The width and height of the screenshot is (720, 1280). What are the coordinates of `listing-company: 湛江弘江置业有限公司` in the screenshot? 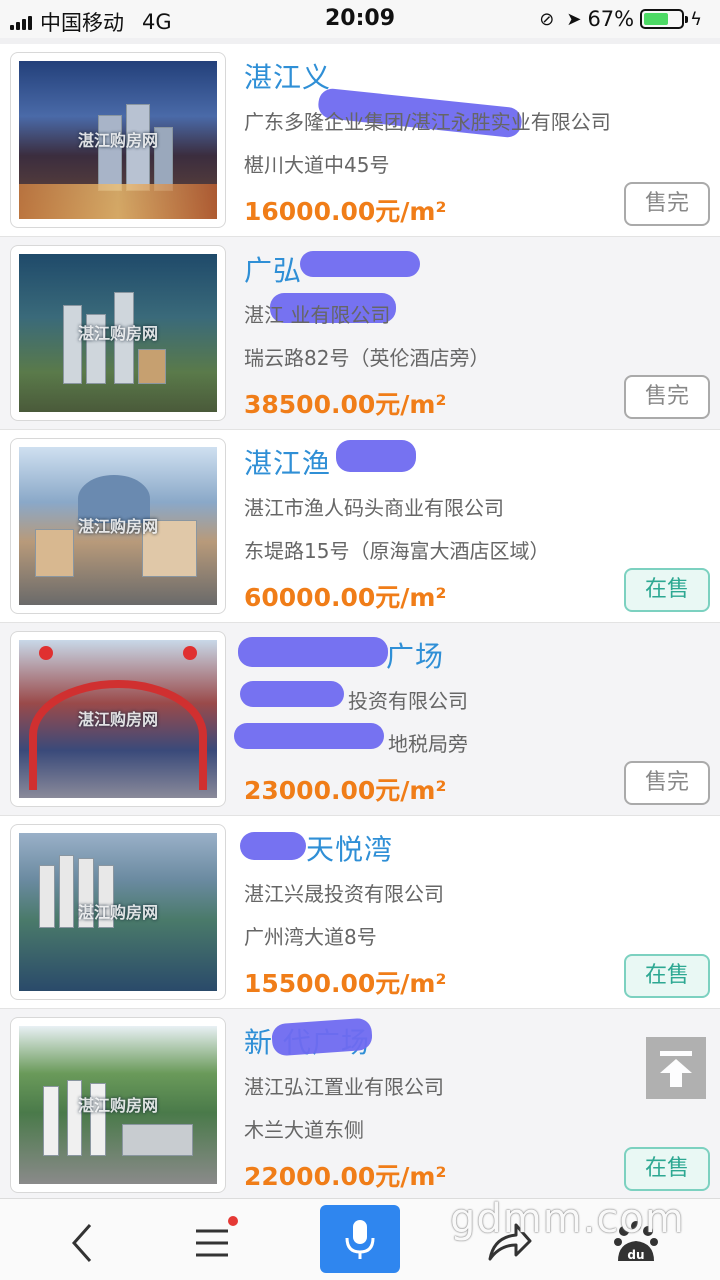 It's located at (344, 1087).